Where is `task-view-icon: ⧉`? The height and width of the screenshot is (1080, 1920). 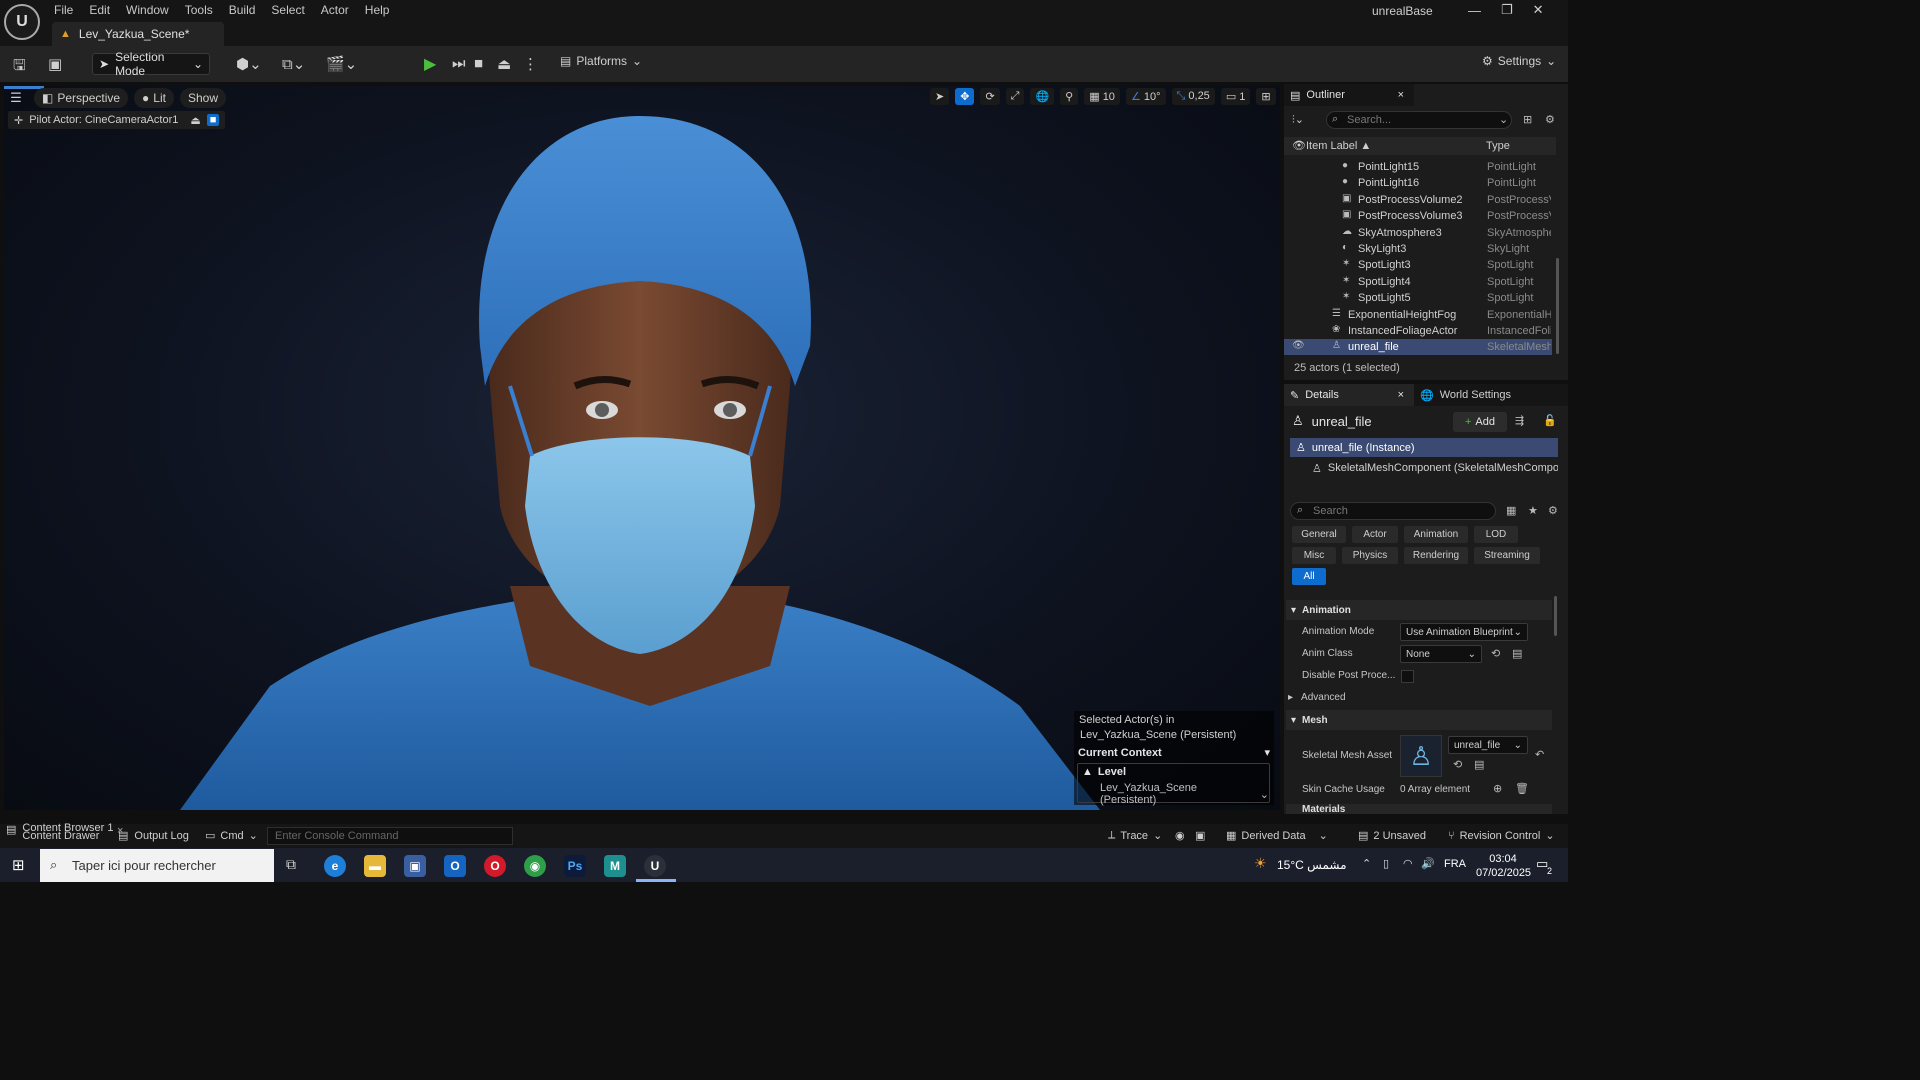 task-view-icon: ⧉ is located at coordinates (291, 864).